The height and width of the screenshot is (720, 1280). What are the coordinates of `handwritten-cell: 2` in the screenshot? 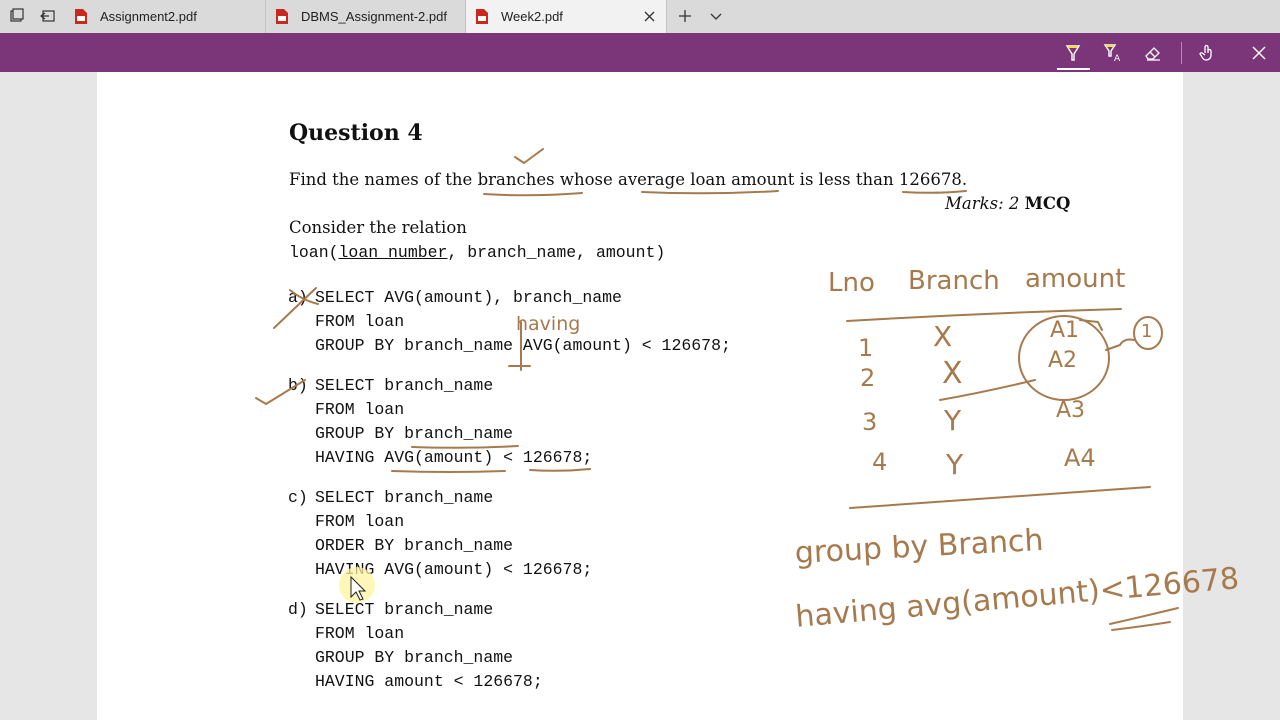 It's located at (868, 378).